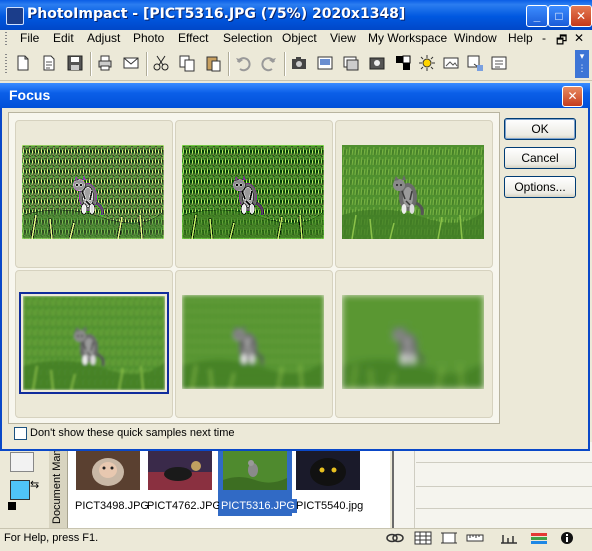 The image size is (592, 551). What do you see at coordinates (34, 484) in the screenshot?
I see `swap-colors-icon: ⇆` at bounding box center [34, 484].